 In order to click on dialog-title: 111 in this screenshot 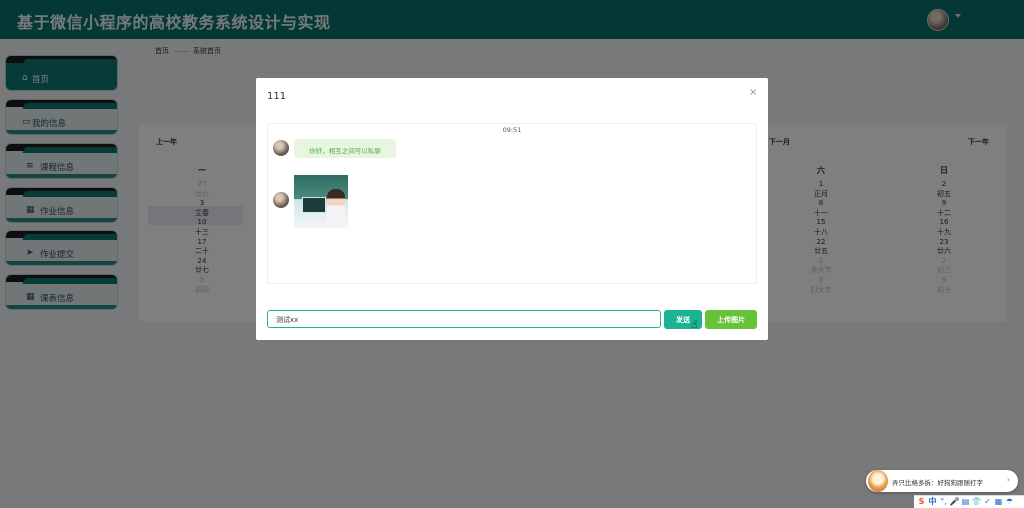, I will do `click(277, 96)`.